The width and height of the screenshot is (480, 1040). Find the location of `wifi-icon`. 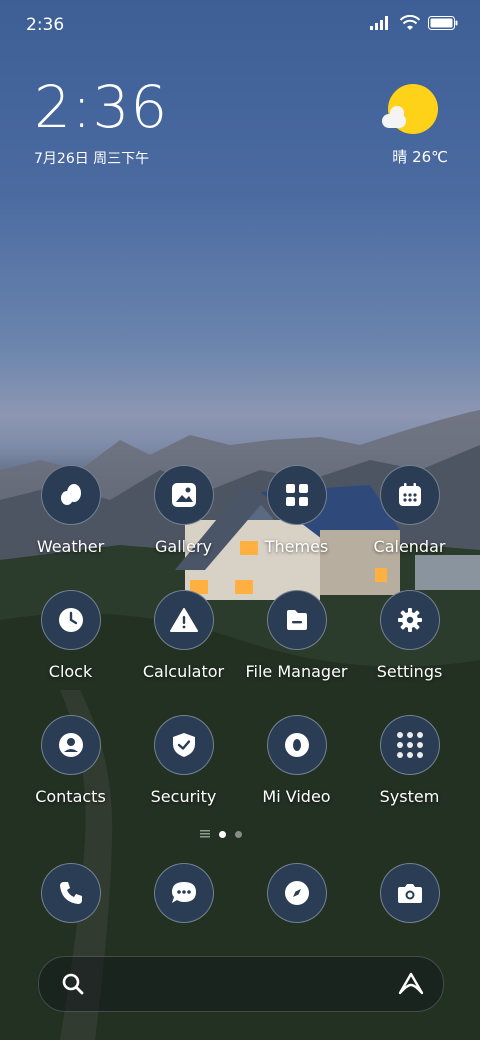

wifi-icon is located at coordinates (410, 22).